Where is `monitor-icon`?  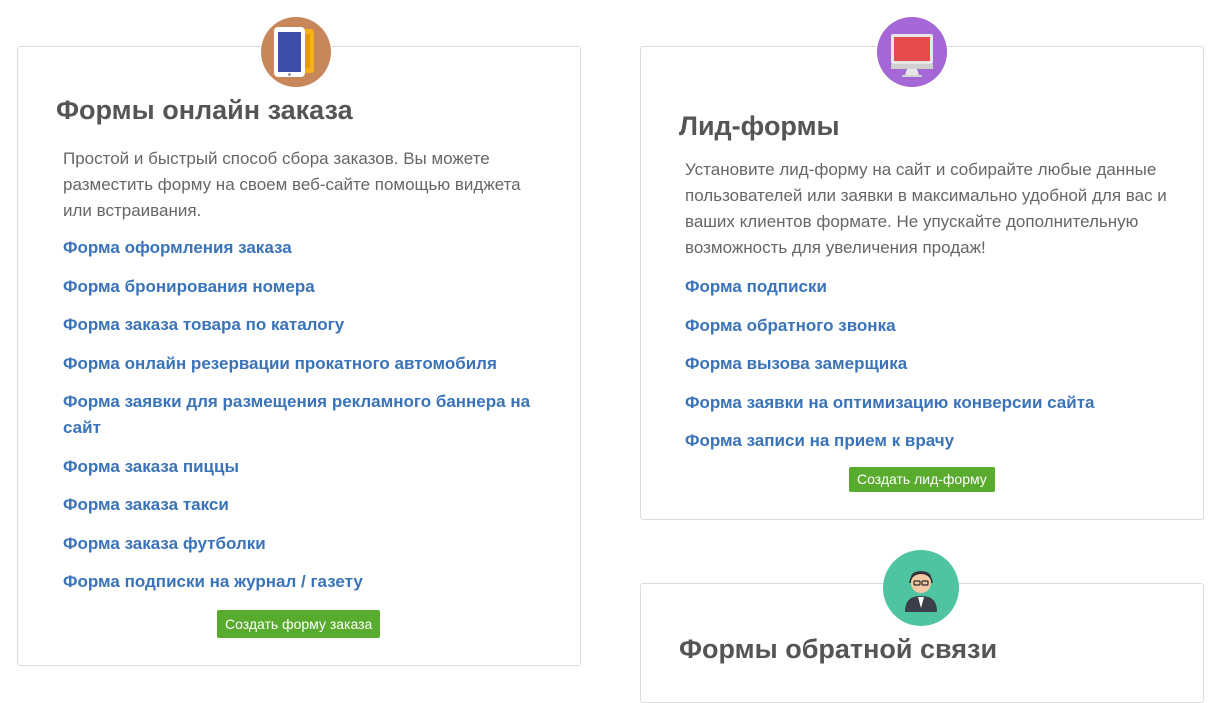
monitor-icon is located at coordinates (912, 52).